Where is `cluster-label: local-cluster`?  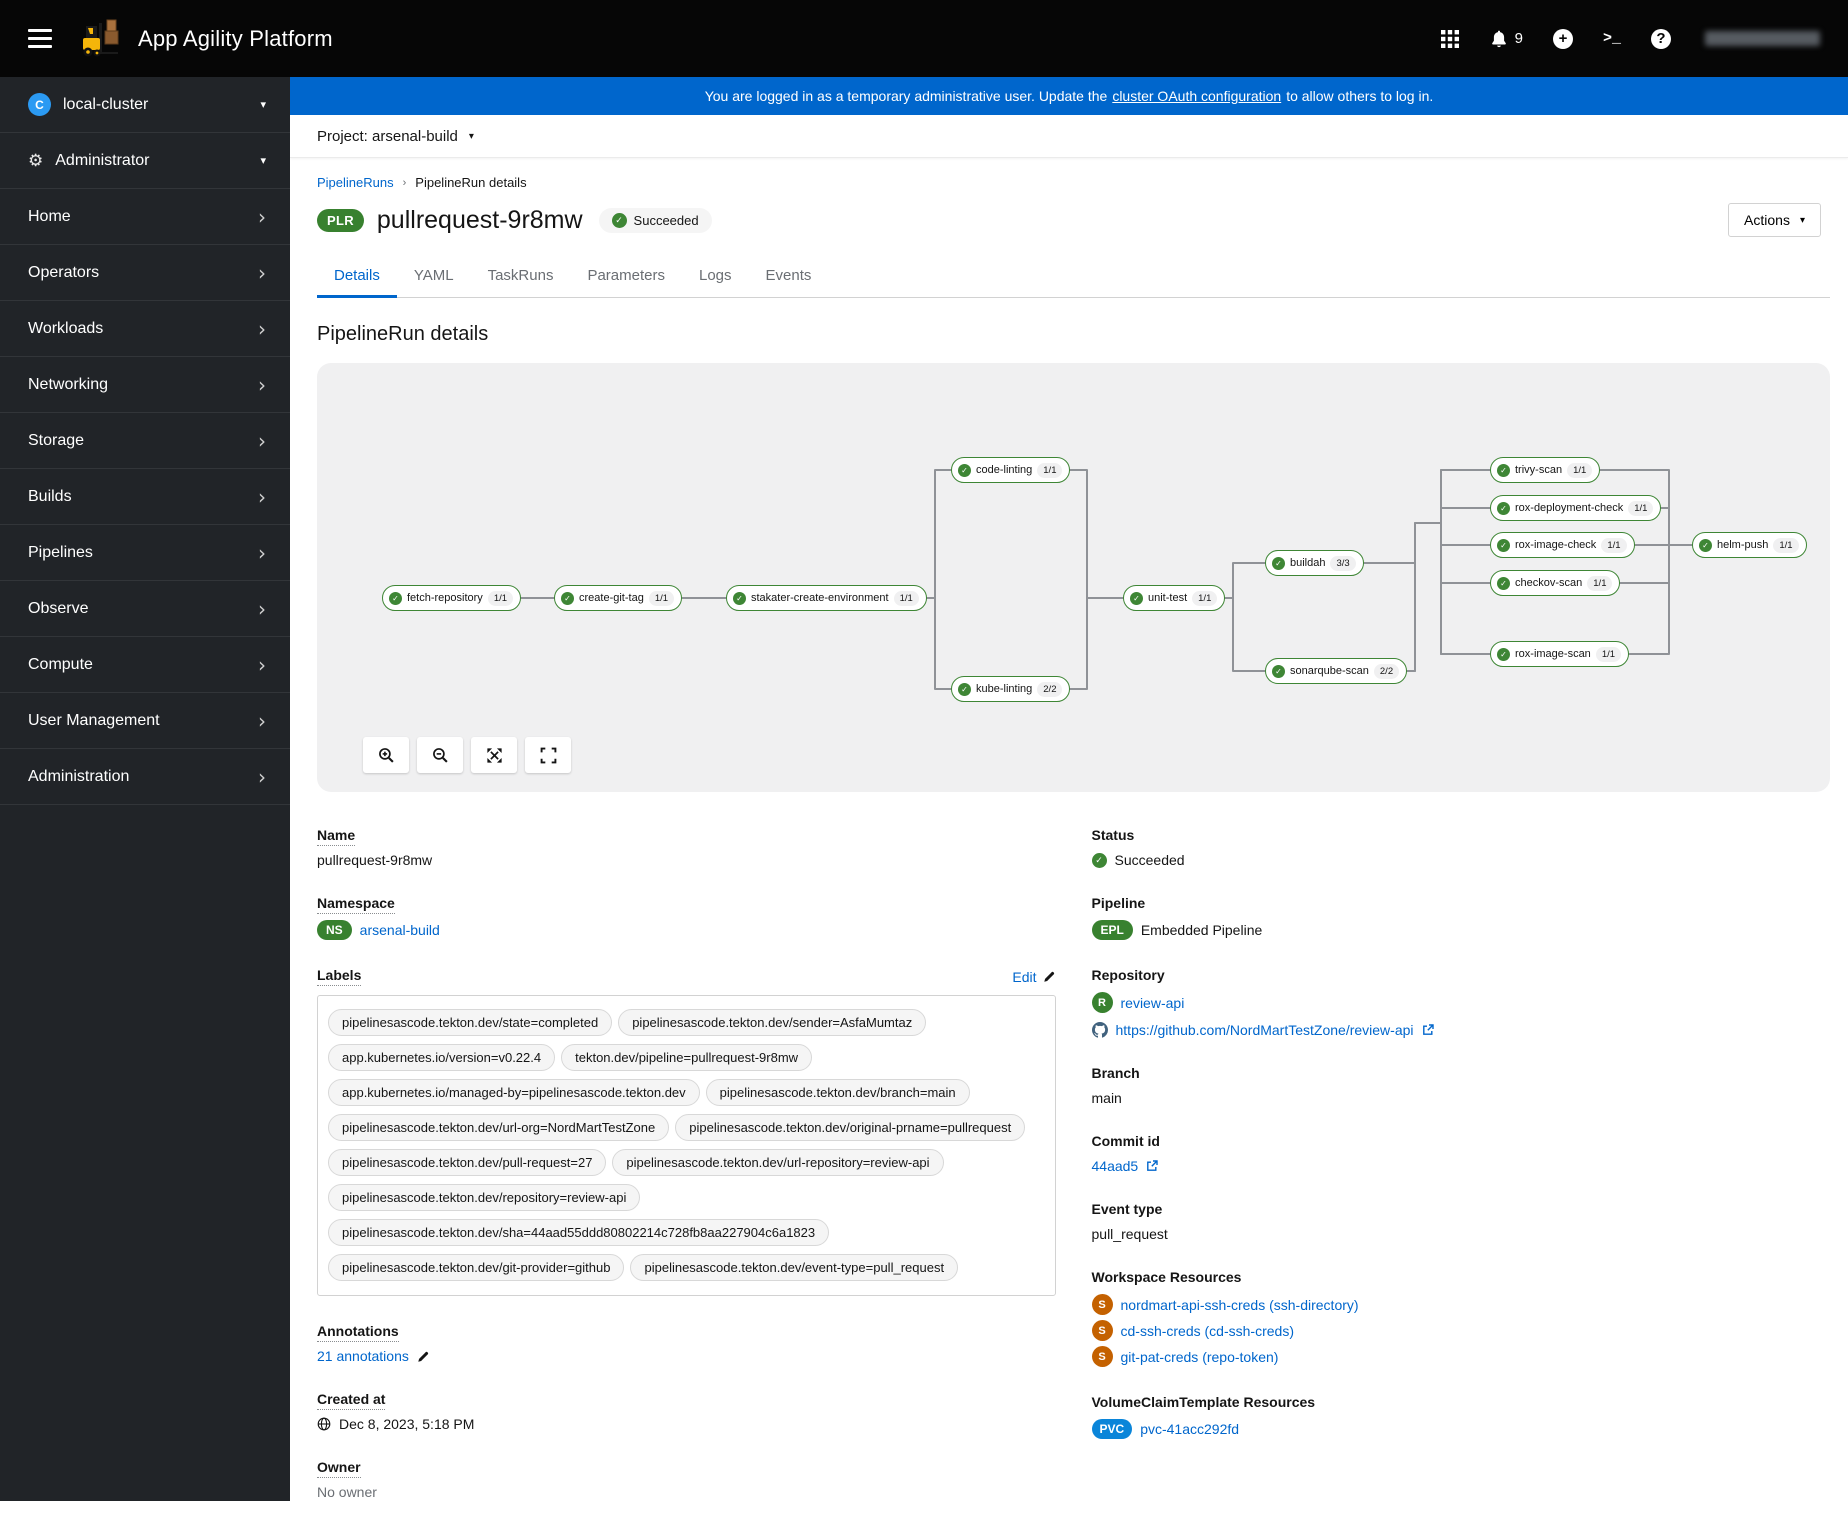
cluster-label: local-cluster is located at coordinates (105, 105).